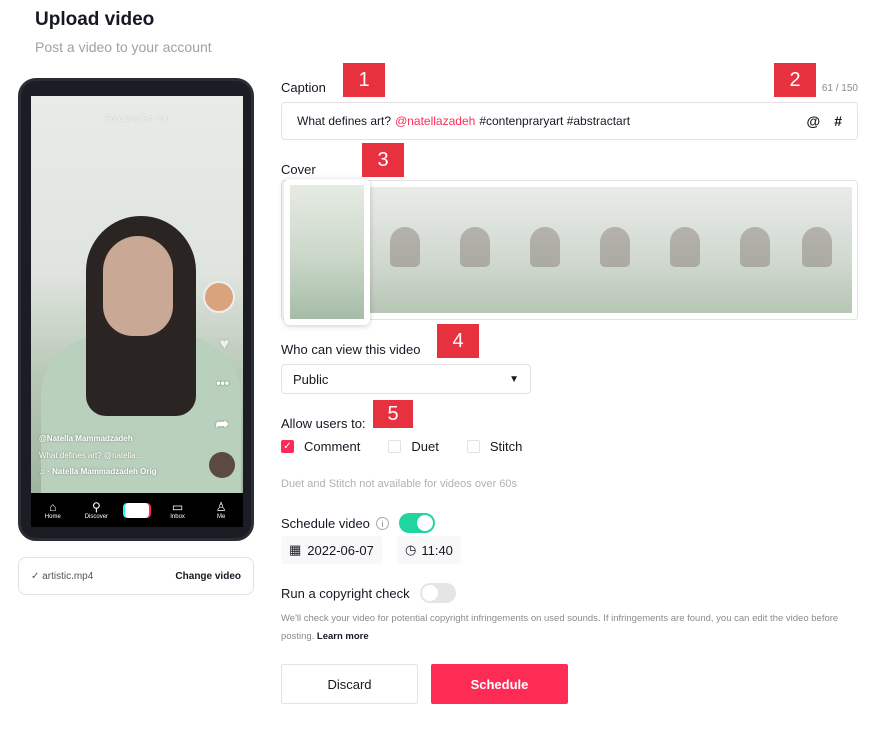 This screenshot has width=884, height=731. What do you see at coordinates (86, 438) in the screenshot?
I see `preview-username: @Natella Mammadzadeh` at bounding box center [86, 438].